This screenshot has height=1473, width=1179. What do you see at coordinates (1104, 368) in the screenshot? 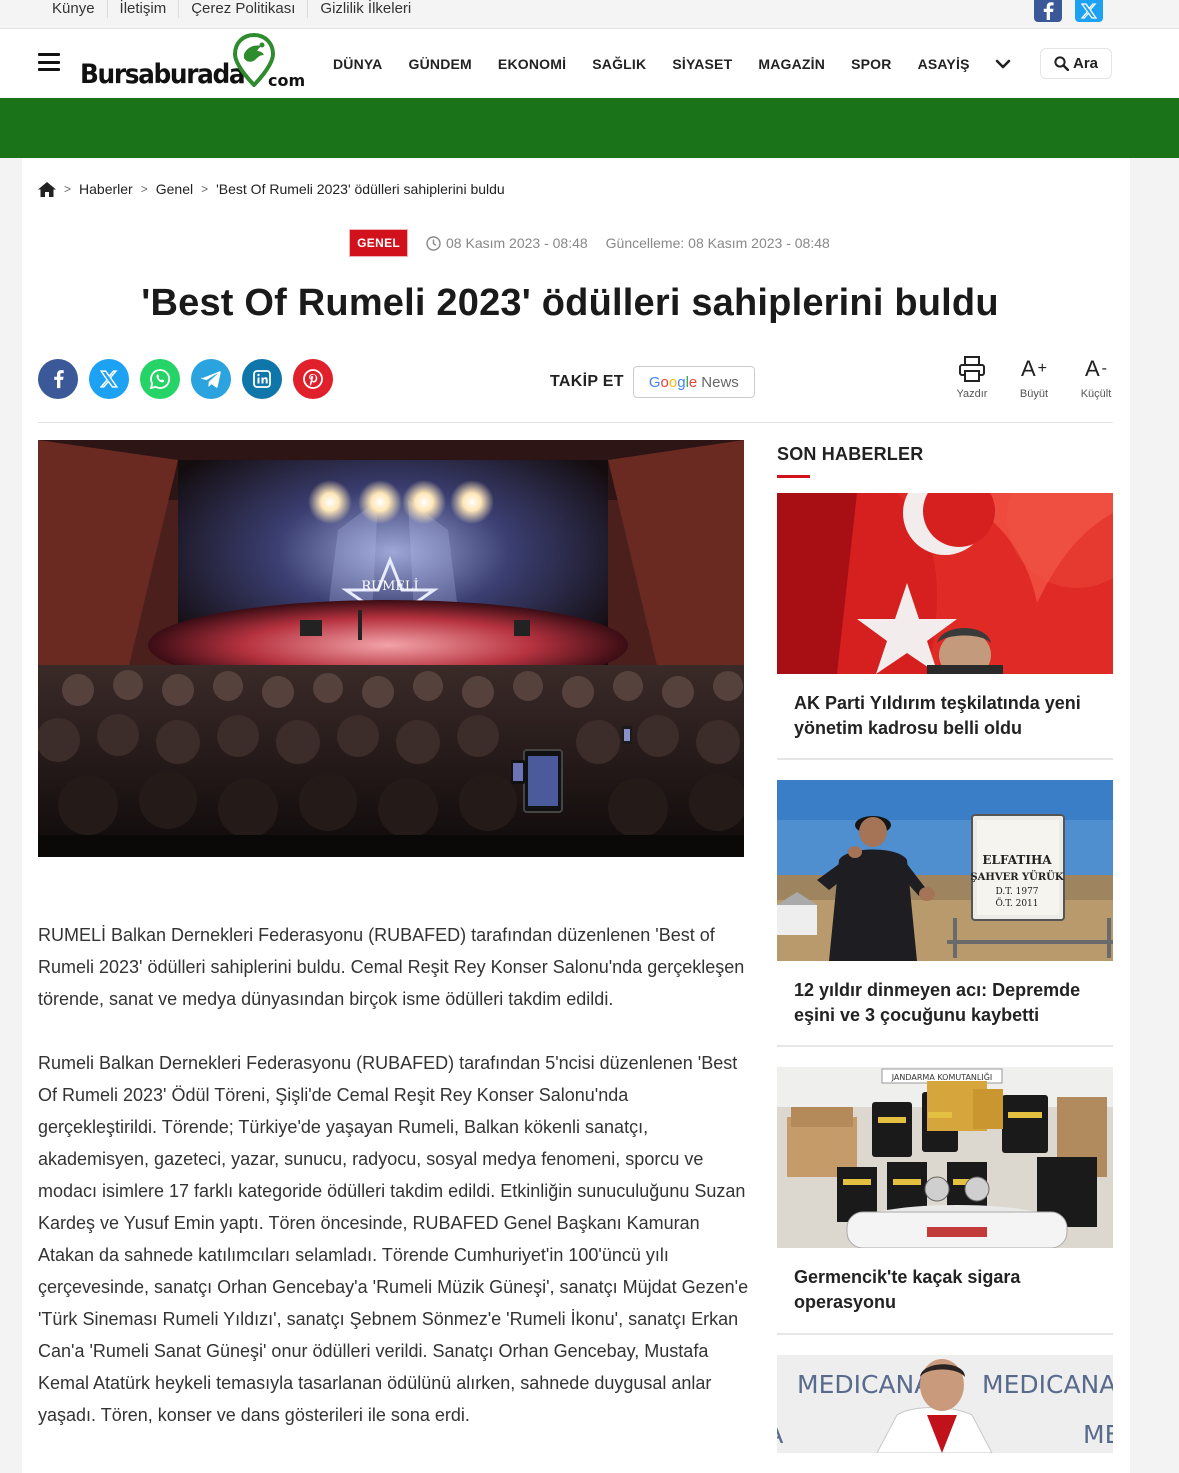
I see `font-decrease-sign: -` at bounding box center [1104, 368].